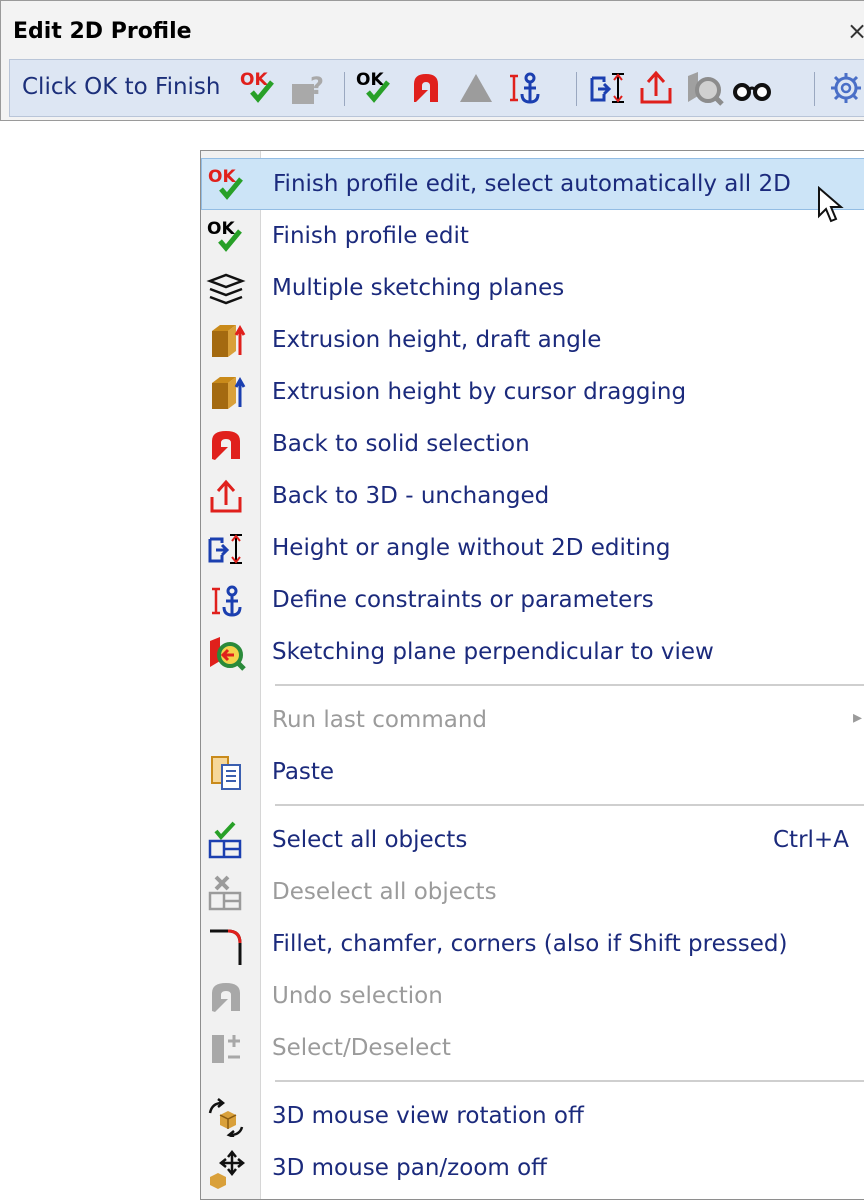  Describe the element at coordinates (532, 841) in the screenshot. I see `menu-item-select-all-objects: Select all objects Ctrl+A` at that location.